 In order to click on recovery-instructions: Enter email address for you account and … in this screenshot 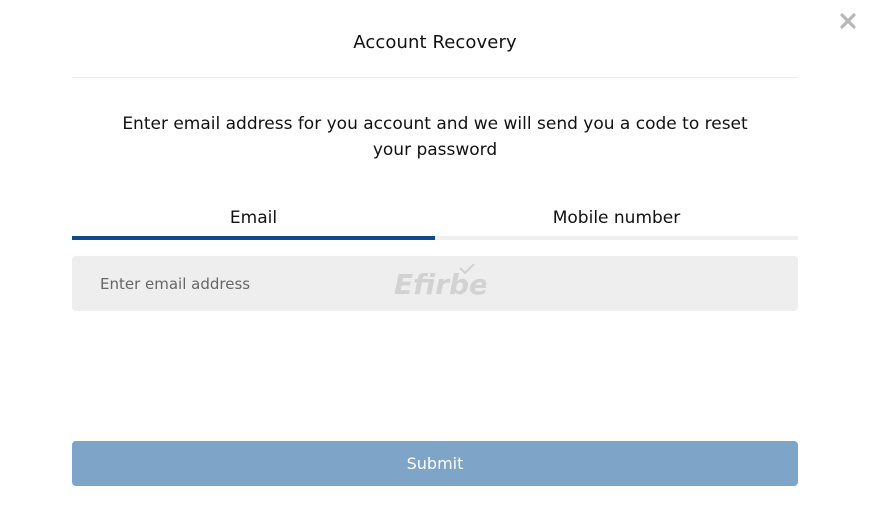, I will do `click(435, 137)`.